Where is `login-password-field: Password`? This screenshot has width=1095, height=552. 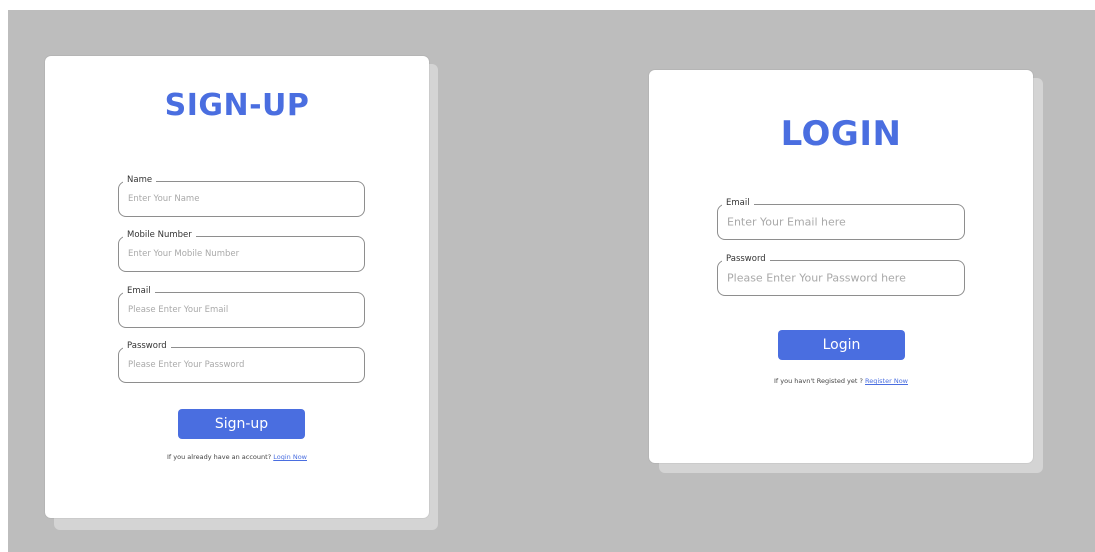 login-password-field: Password is located at coordinates (841, 274).